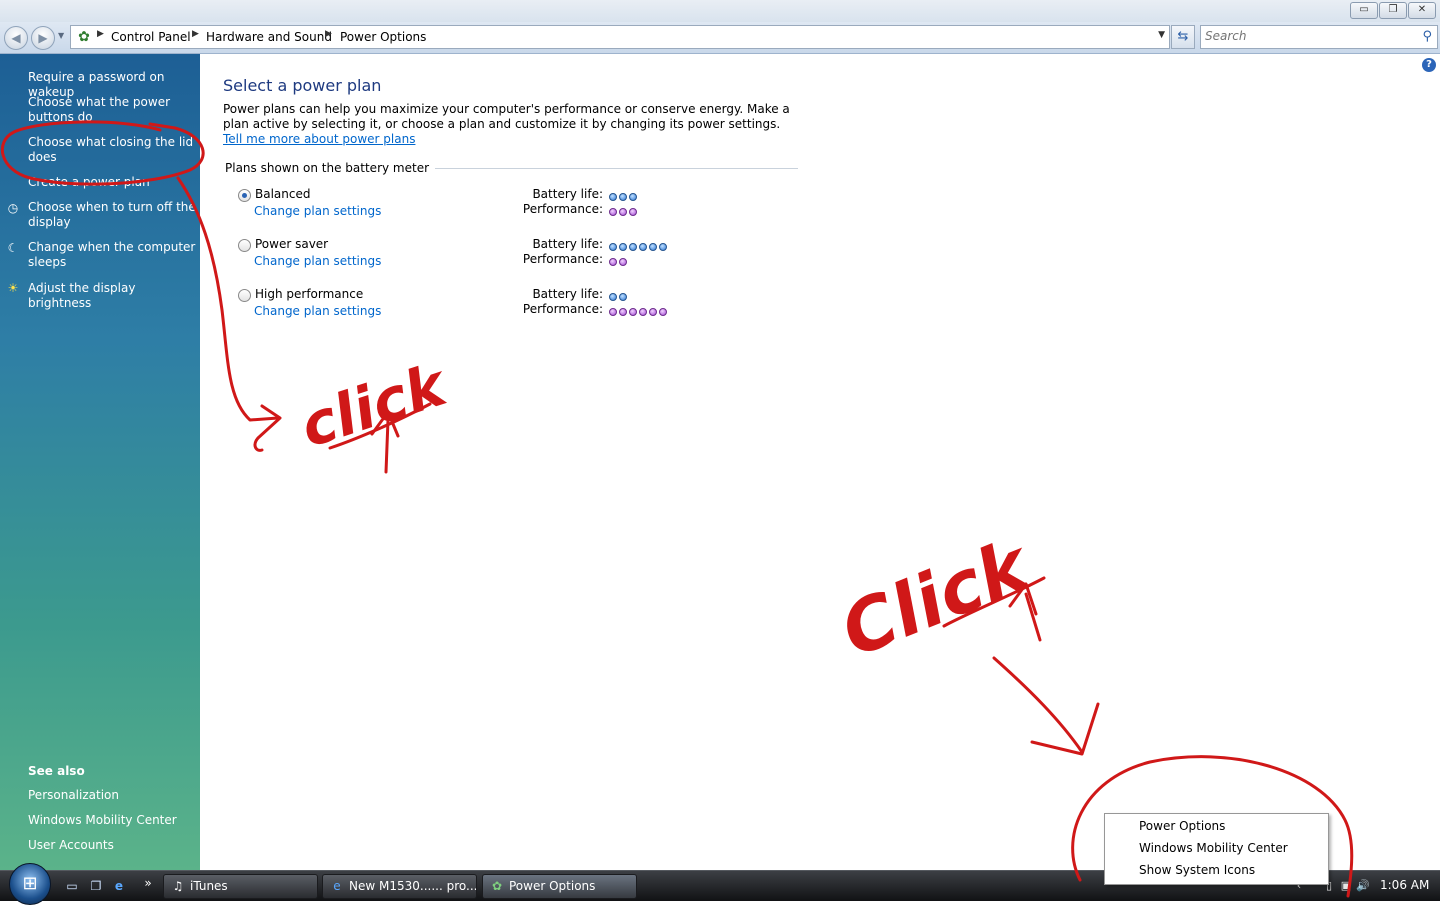  Describe the element at coordinates (302, 85) in the screenshot. I see `page-title: Select a power plan` at that location.